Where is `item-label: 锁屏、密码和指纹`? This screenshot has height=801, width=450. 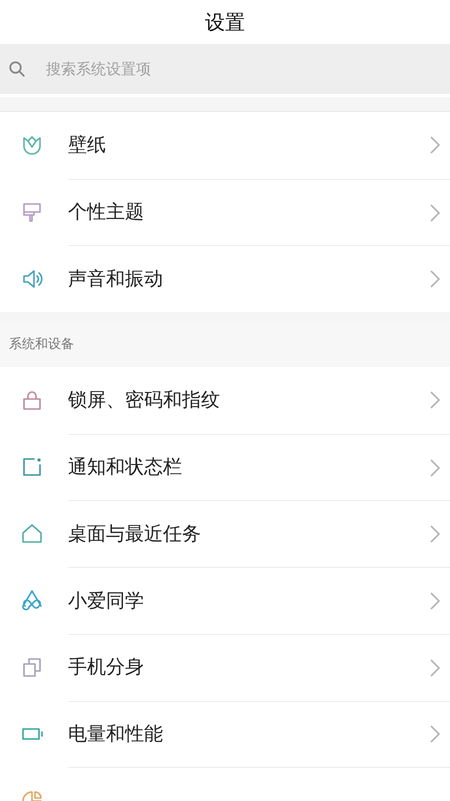
item-label: 锁屏、密码和指纹 is located at coordinates (144, 401).